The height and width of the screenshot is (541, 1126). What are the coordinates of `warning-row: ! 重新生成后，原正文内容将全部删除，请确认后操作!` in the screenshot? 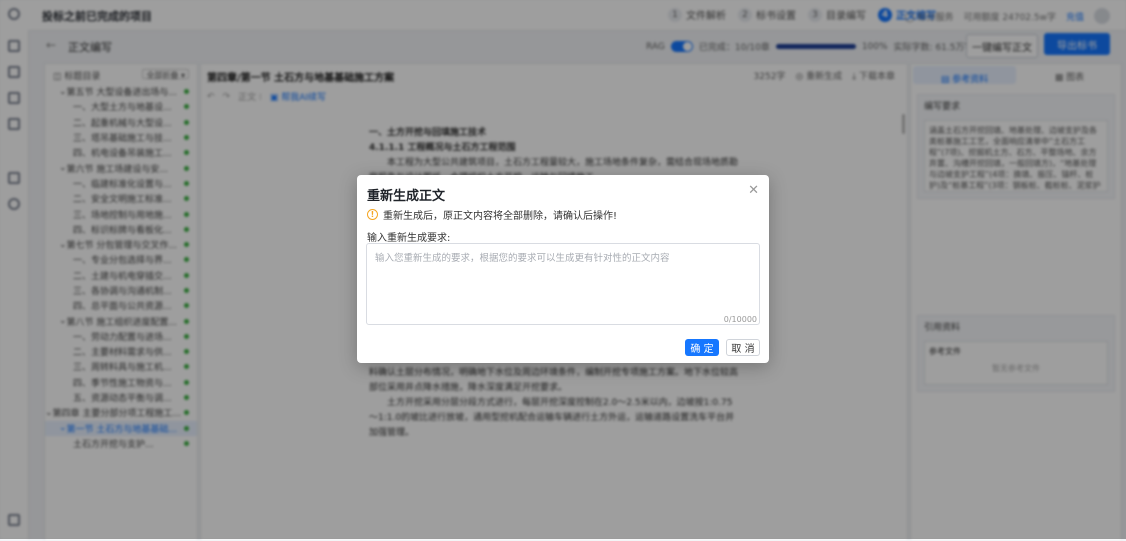 It's located at (492, 214).